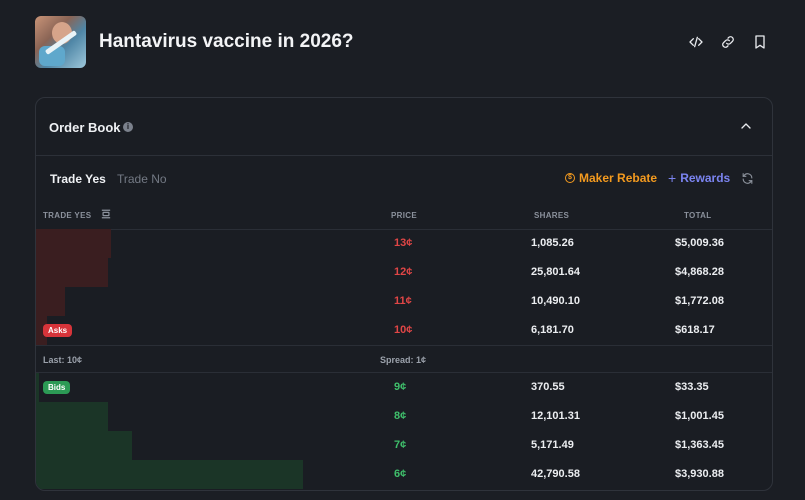  I want to click on bid-total: $1,363.45, so click(699, 445).